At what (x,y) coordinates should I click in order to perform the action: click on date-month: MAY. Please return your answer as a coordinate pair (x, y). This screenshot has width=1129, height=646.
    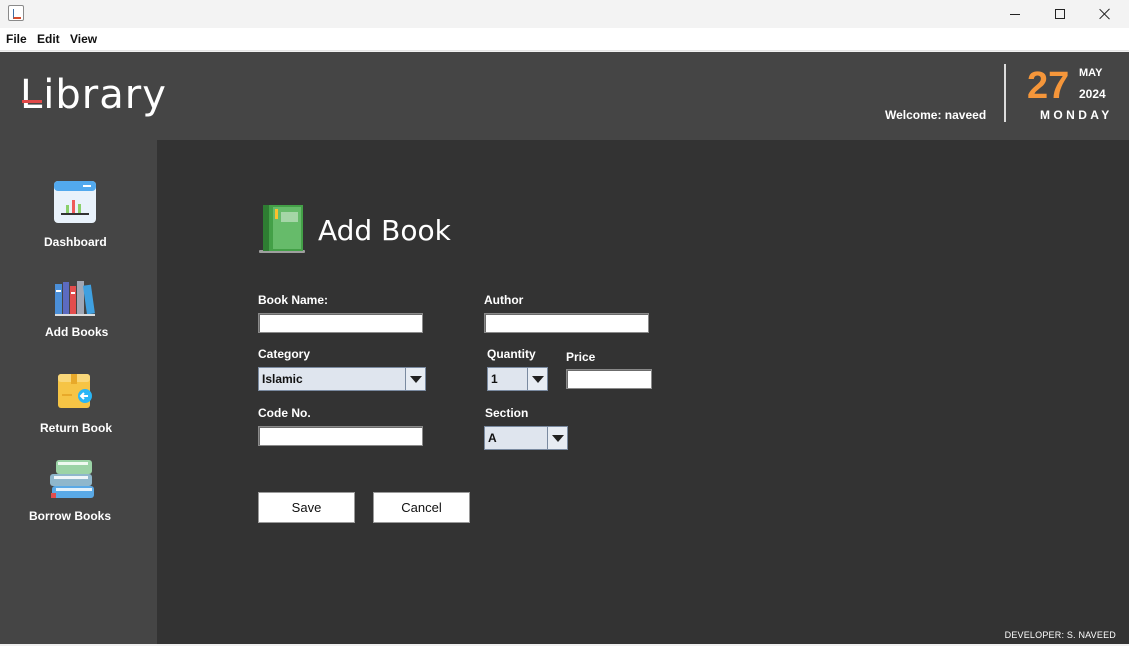
    Looking at the image, I should click on (1091, 73).